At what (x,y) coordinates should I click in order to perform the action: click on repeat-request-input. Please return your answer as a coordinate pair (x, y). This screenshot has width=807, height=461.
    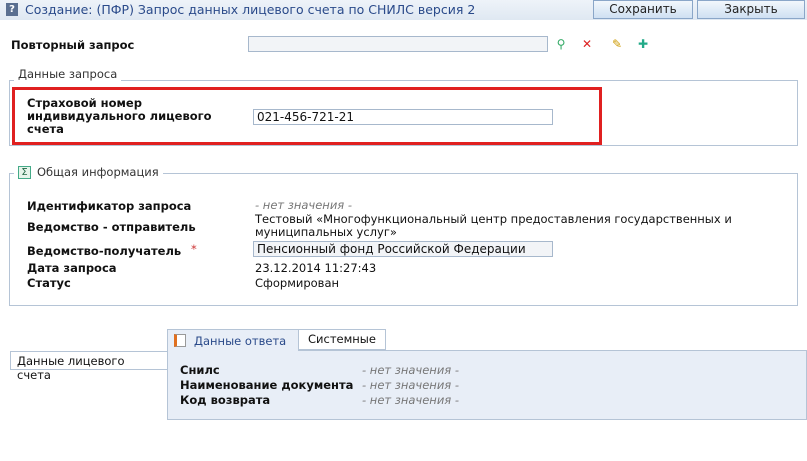
    Looking at the image, I should click on (398, 44).